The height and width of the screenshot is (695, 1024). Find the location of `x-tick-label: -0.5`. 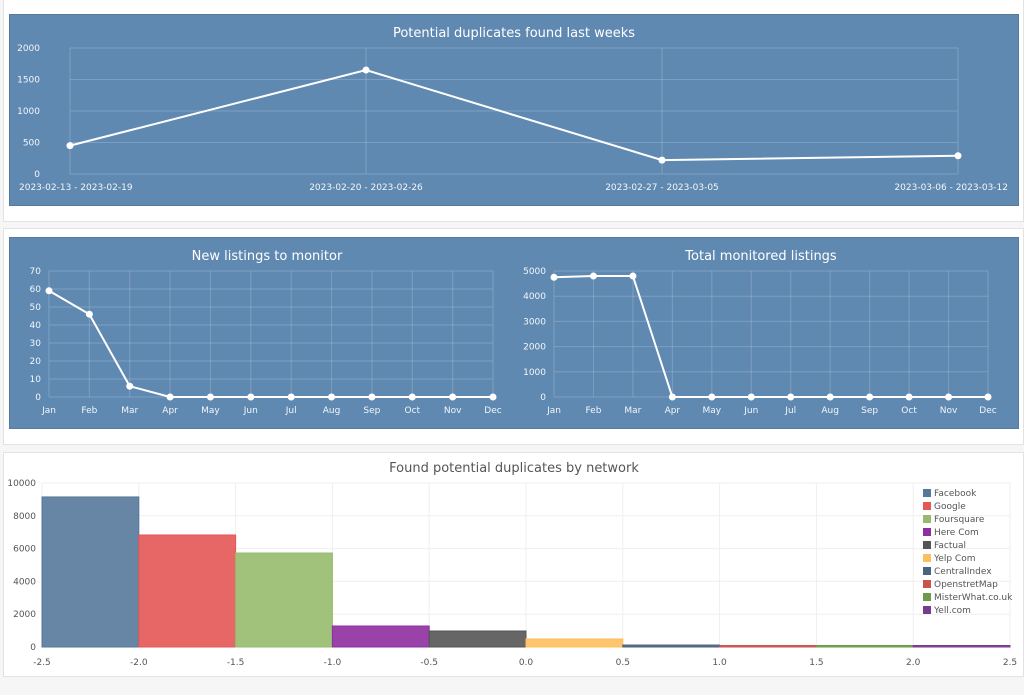

x-tick-label: -0.5 is located at coordinates (429, 663).